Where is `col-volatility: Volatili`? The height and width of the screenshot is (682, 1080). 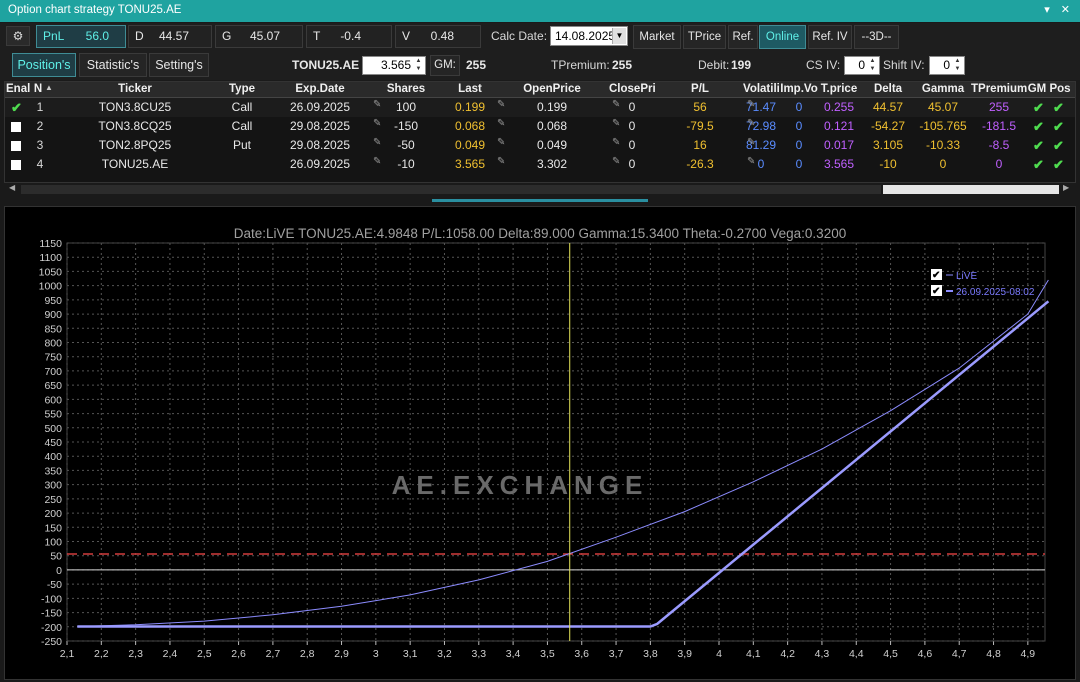
col-volatility: Volatili is located at coordinates (761, 89).